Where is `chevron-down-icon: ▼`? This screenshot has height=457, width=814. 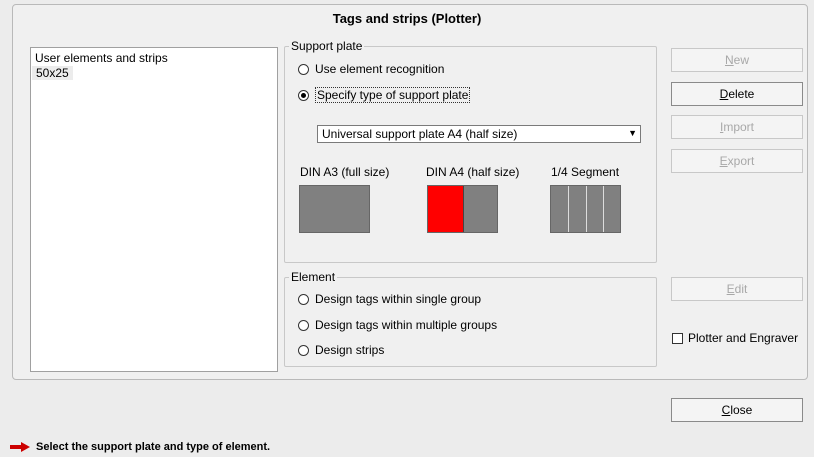
chevron-down-icon: ▼ is located at coordinates (632, 133).